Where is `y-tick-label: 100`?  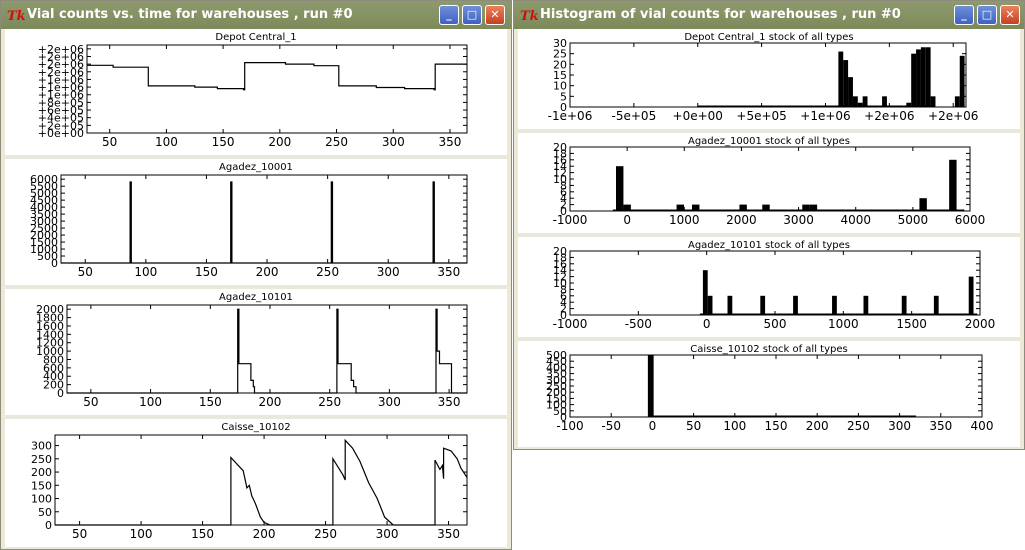
y-tick-label: 100 is located at coordinates (41, 499).